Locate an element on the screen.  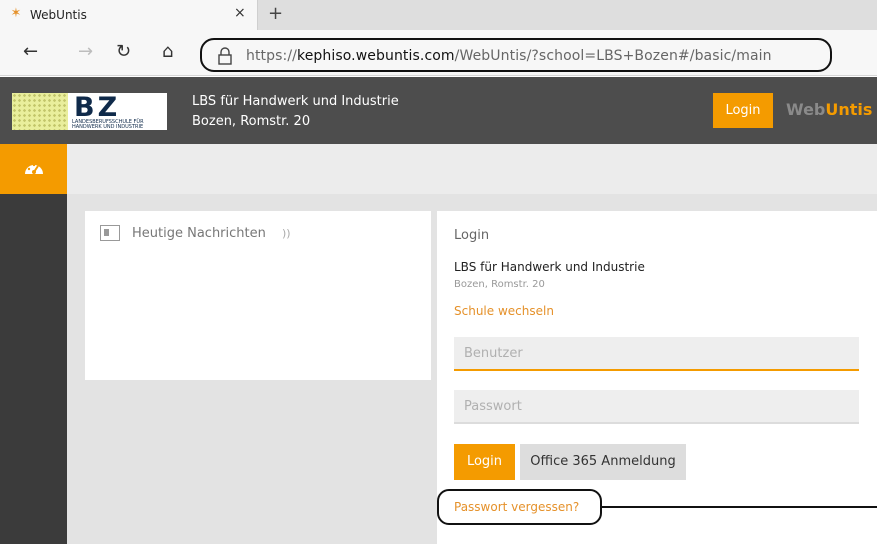
forgot-password-link: Passwort vergessen? is located at coordinates (516, 507).